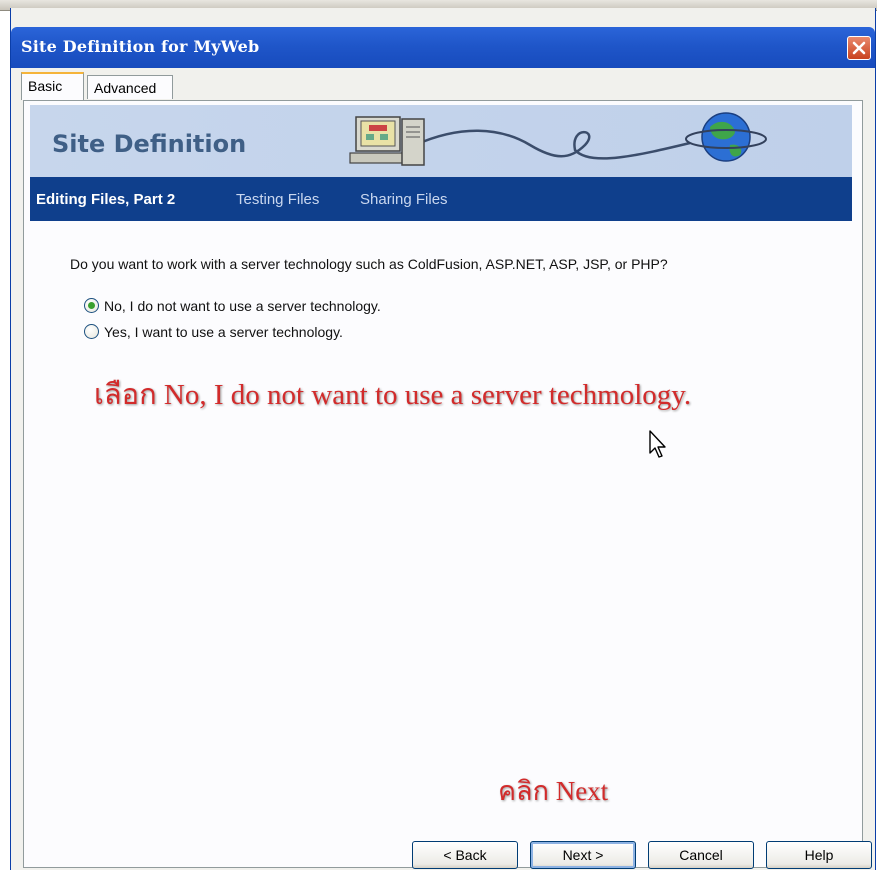 The height and width of the screenshot is (870, 877). Describe the element at coordinates (52, 86) in the screenshot. I see `tab-basic: Basic` at that location.